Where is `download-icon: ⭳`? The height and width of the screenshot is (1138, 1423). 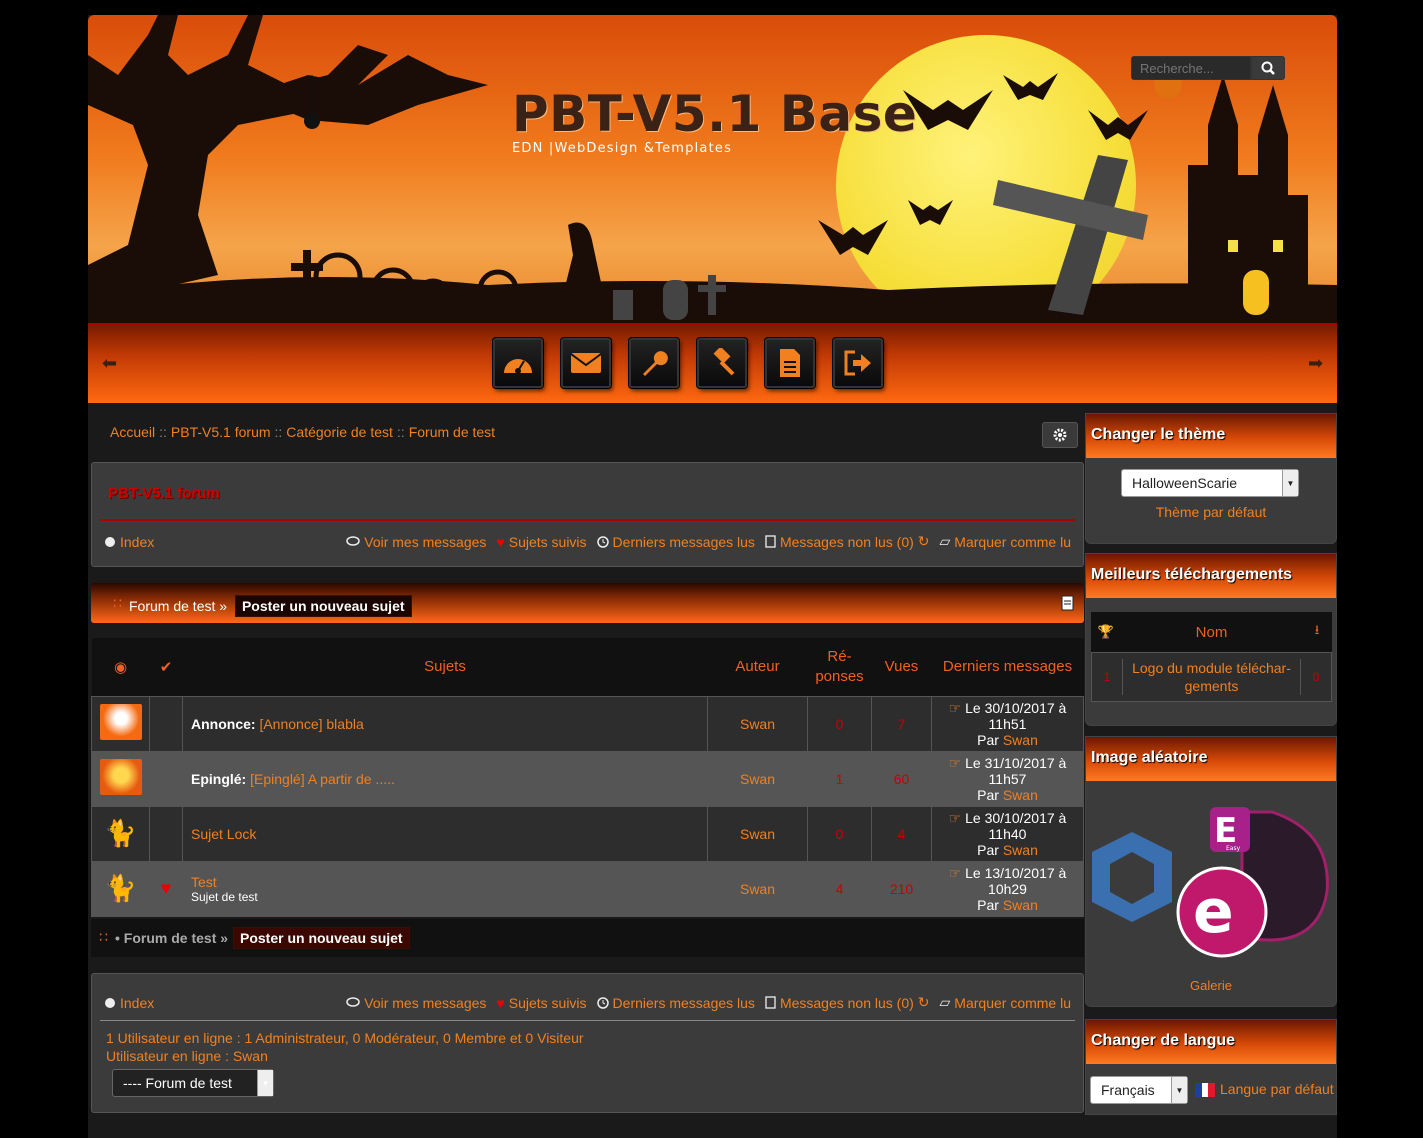
download-icon: ⭳ is located at coordinates (1317, 629).